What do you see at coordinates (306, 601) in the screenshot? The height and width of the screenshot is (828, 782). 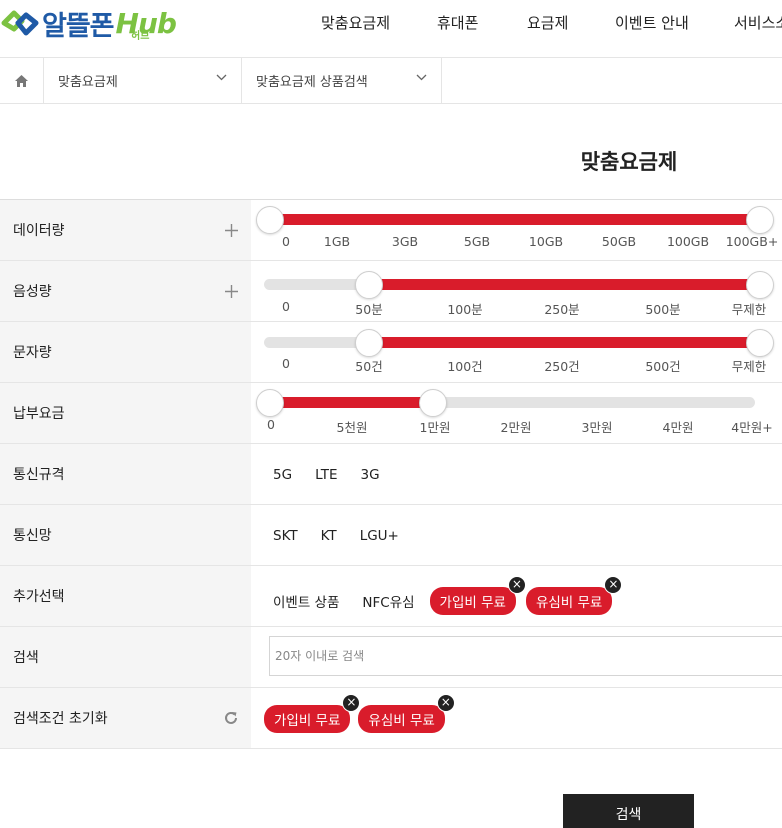 I see `option-event-product: 이벤트 상품` at bounding box center [306, 601].